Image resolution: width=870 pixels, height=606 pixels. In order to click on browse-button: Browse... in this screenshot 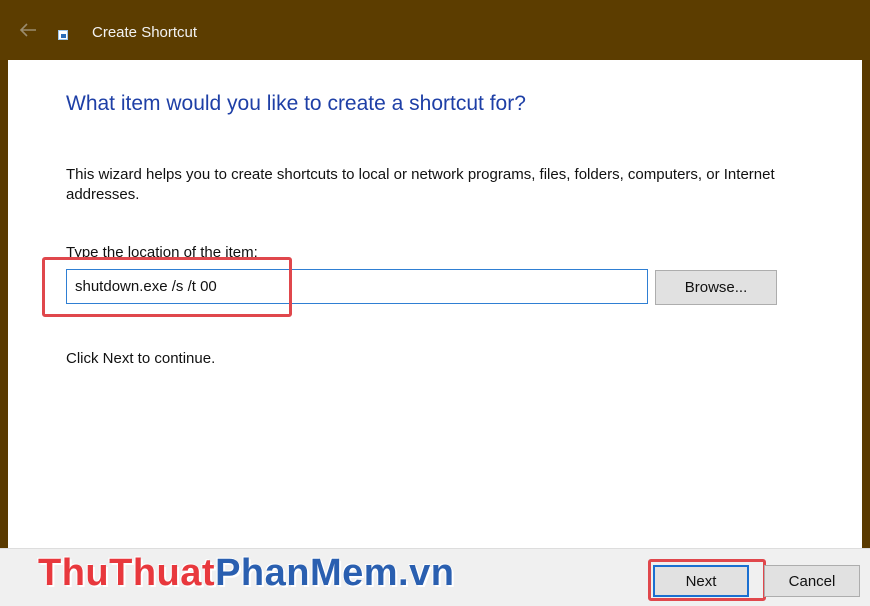, I will do `click(716, 287)`.